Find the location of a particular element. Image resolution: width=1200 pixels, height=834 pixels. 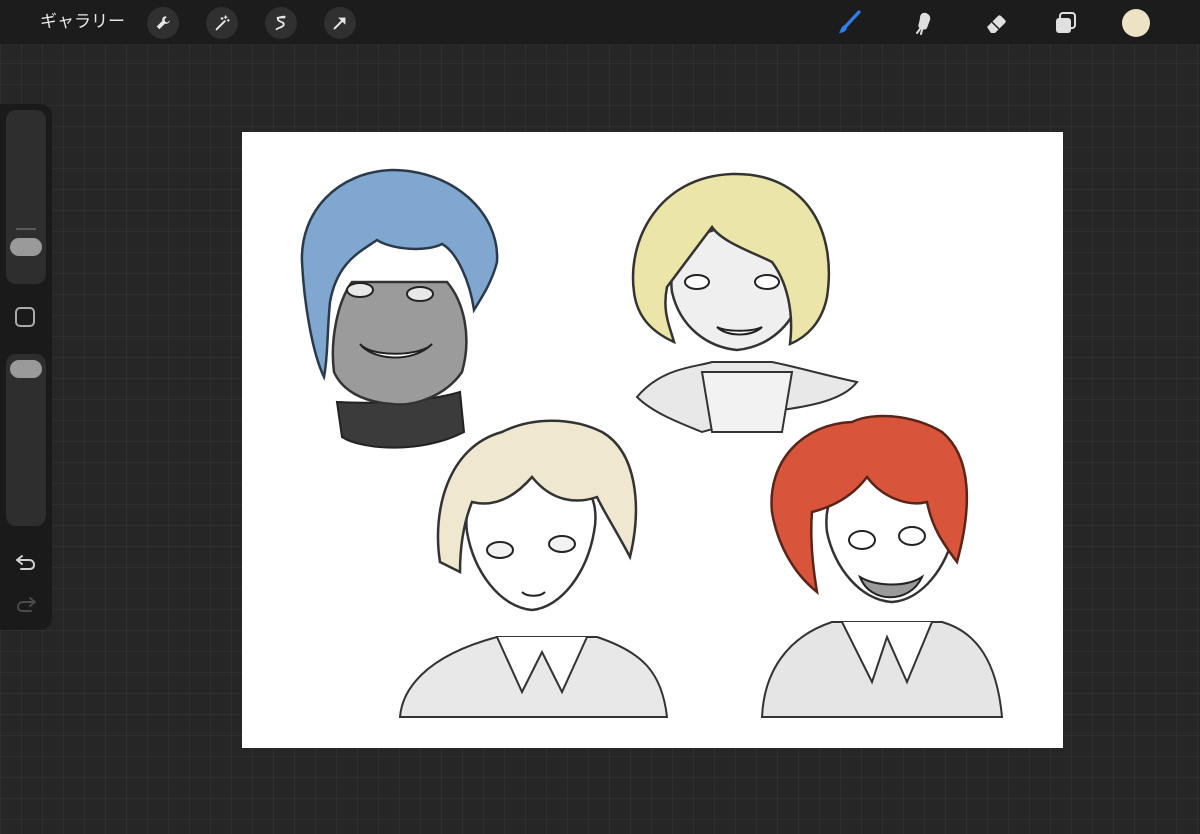

selection-icon is located at coordinates (280, 23).